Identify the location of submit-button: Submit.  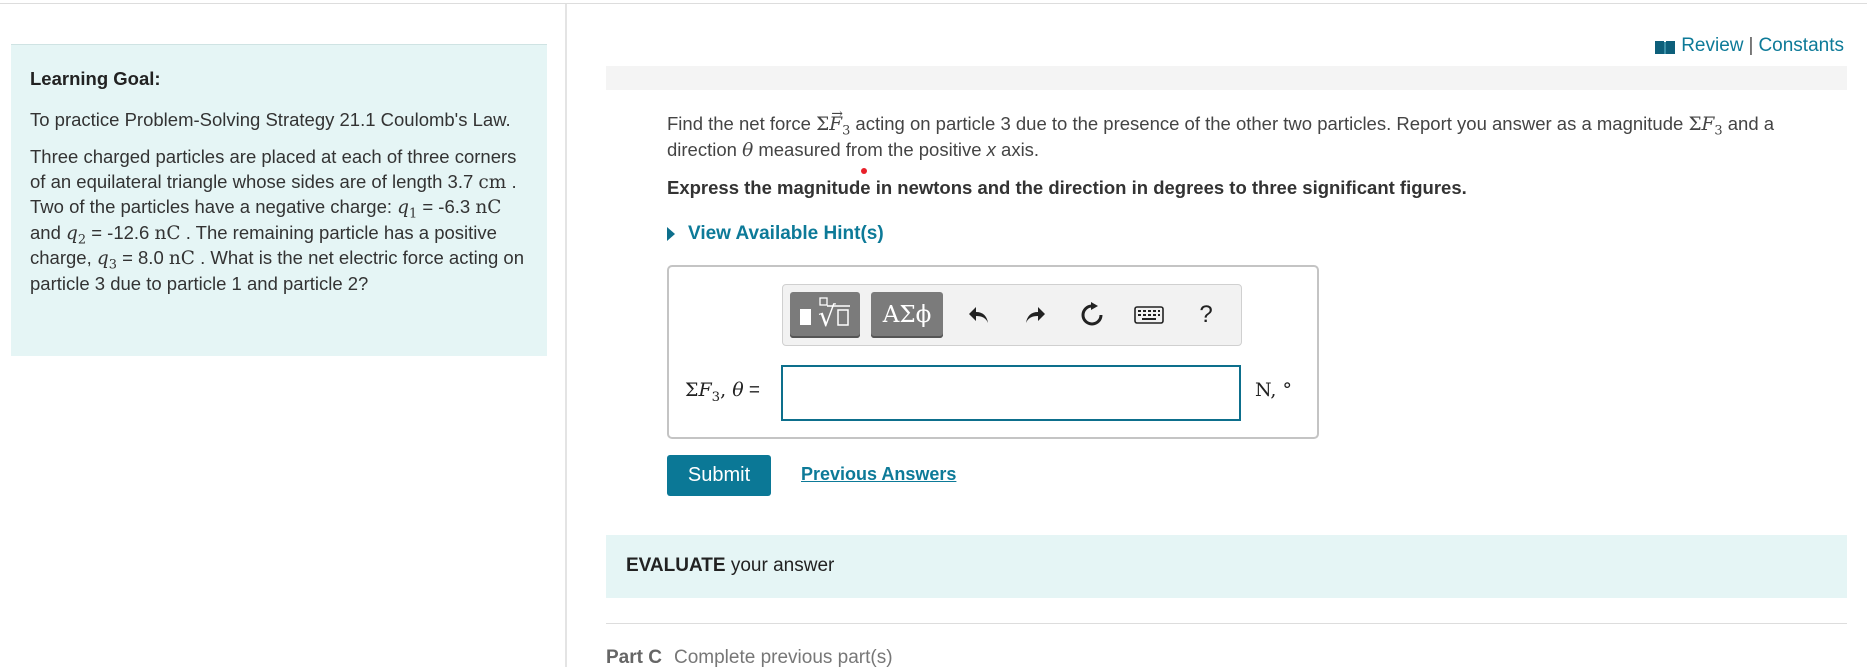
(719, 475).